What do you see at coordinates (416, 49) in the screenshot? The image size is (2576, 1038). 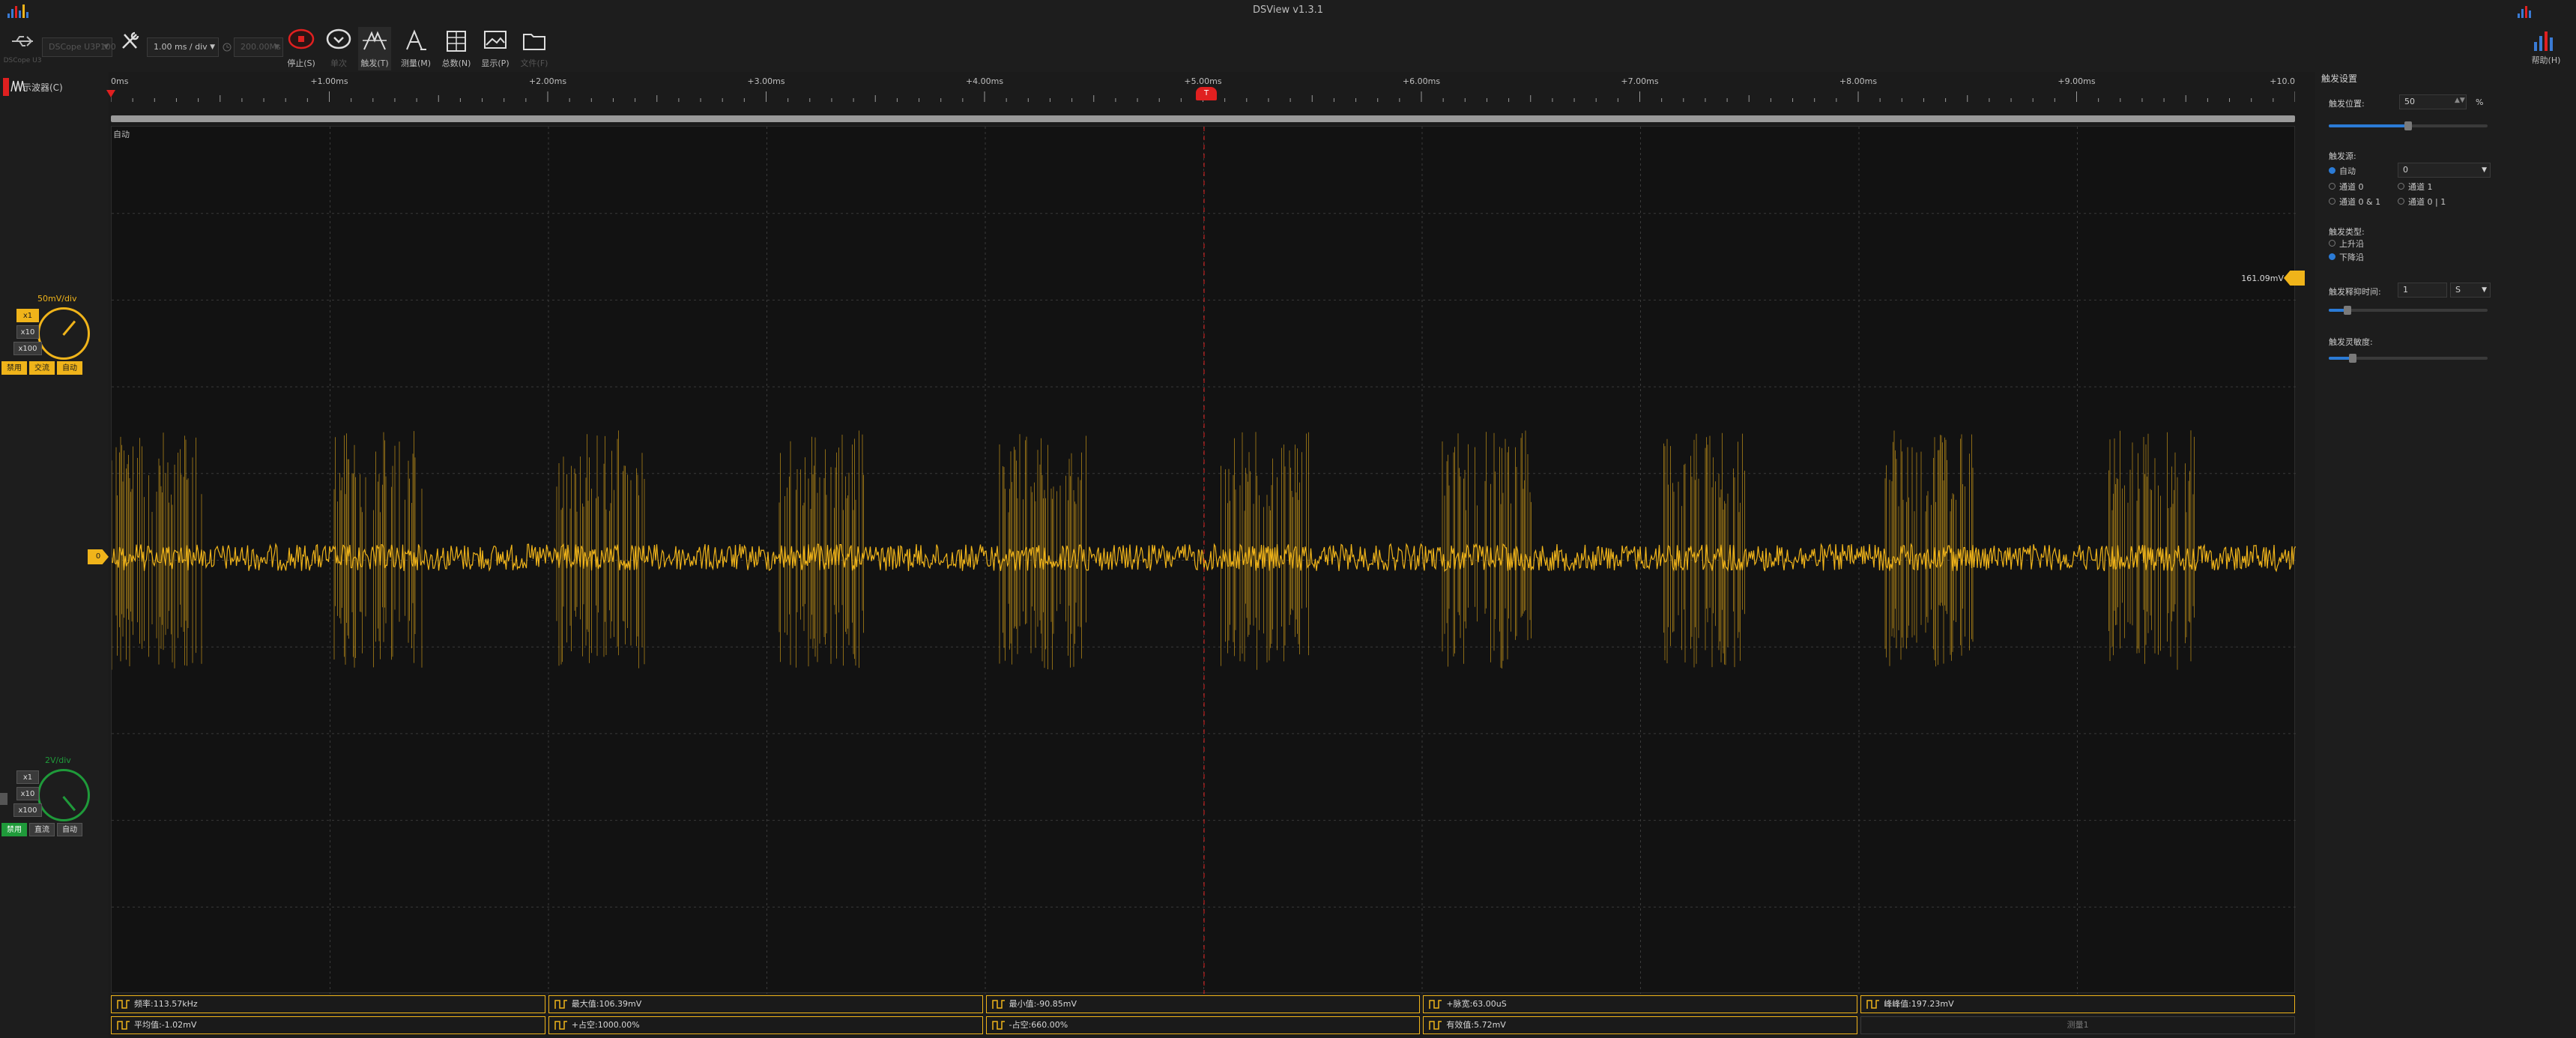 I see `measure-button: 测量(M)` at bounding box center [416, 49].